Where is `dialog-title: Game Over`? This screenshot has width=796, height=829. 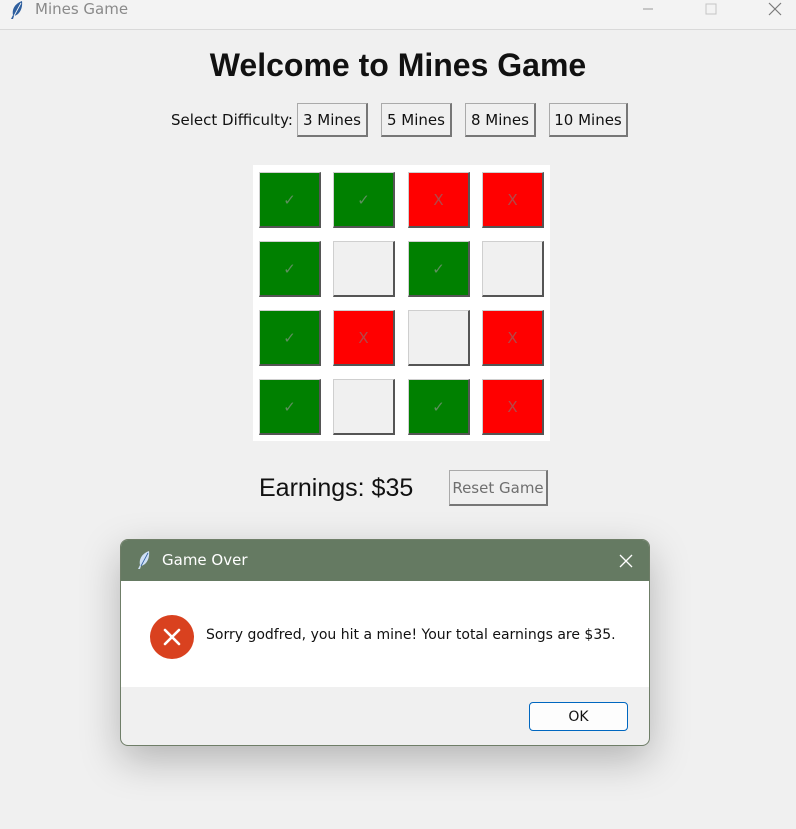 dialog-title: Game Over is located at coordinates (205, 560).